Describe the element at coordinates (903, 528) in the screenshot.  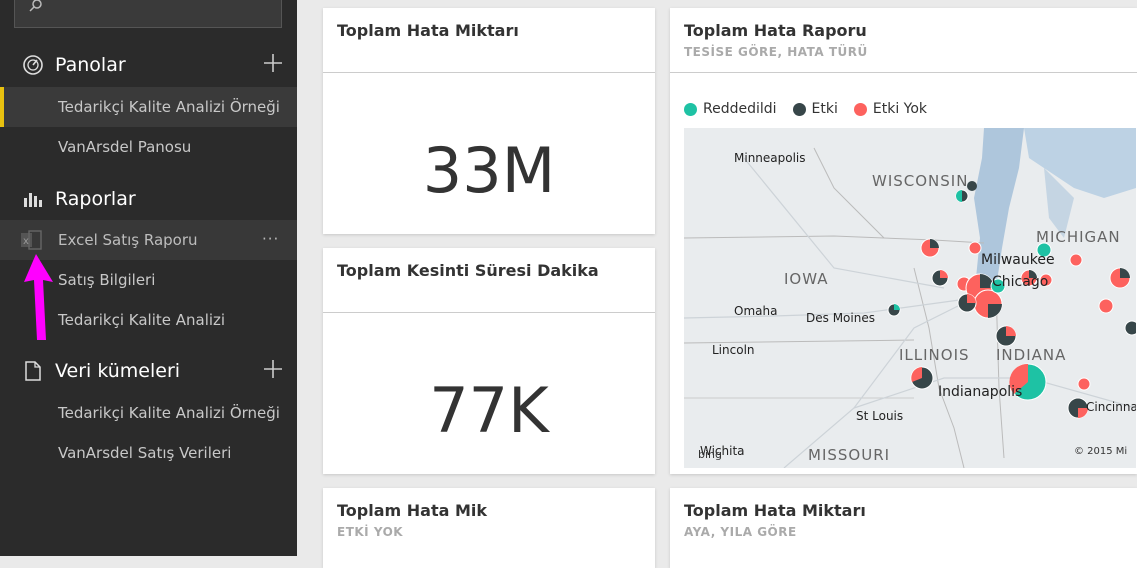
I see `tile-total-defect-qty-by-month: Toplam Hata Miktarı AYA, YILA GÖRE` at that location.